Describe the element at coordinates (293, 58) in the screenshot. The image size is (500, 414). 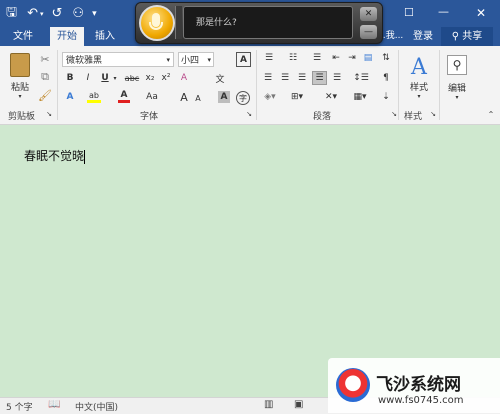
I see `numbering-button: ☷` at that location.